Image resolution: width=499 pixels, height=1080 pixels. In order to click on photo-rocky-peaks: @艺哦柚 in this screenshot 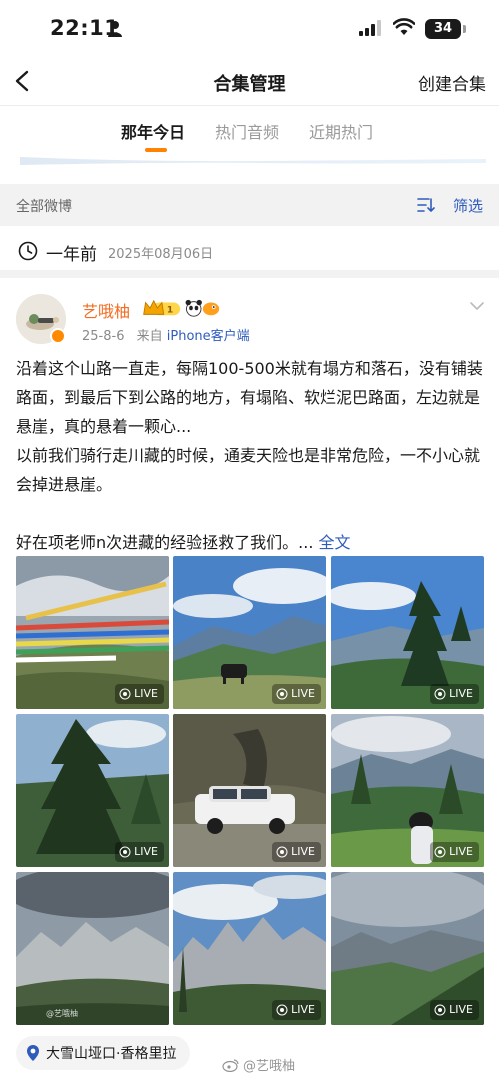, I will do `click(92, 948)`.